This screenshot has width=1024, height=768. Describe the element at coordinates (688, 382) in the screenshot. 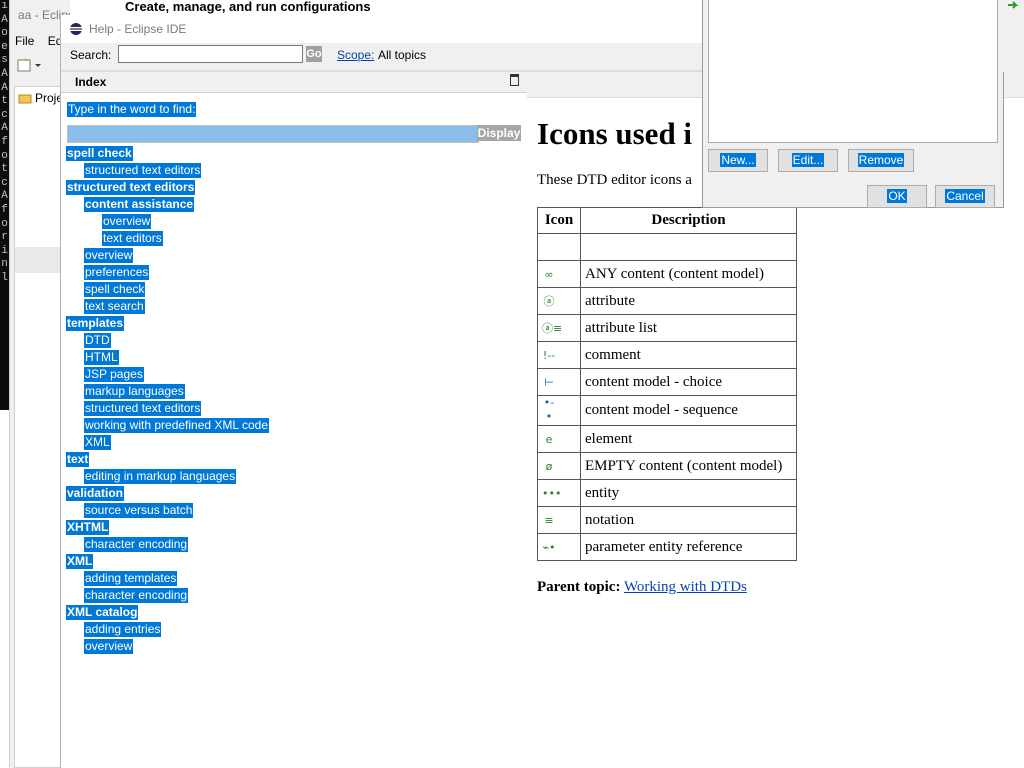

I see `description-cell: content model - choice` at that location.